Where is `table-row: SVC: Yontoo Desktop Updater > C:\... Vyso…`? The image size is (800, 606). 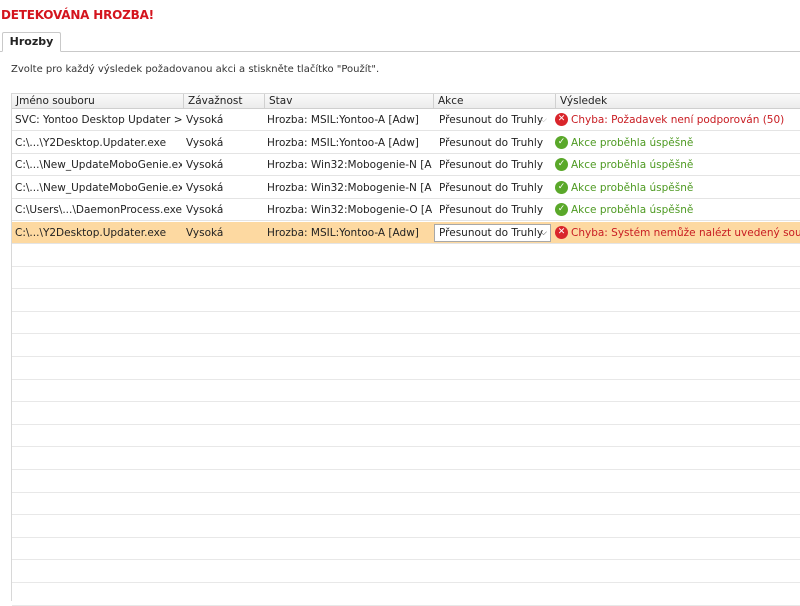
table-row: SVC: Yontoo Desktop Updater > C:\... Vyso… is located at coordinates (406, 120).